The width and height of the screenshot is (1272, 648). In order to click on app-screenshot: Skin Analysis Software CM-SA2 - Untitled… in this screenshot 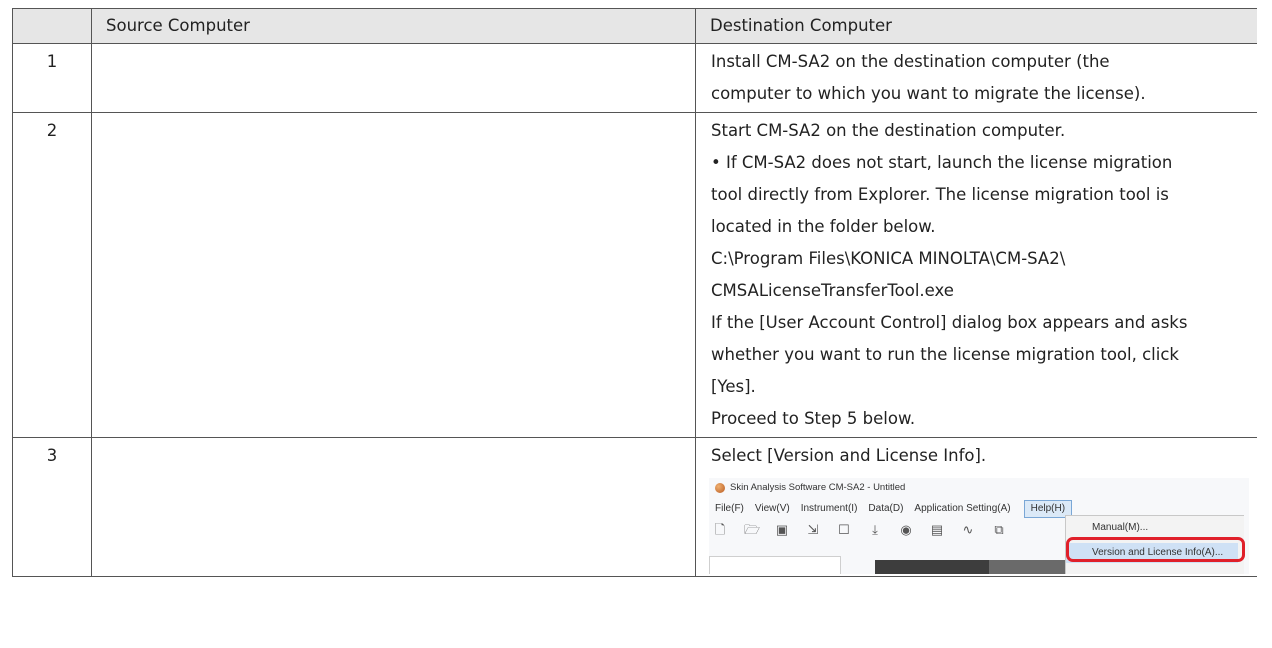, I will do `click(979, 526)`.